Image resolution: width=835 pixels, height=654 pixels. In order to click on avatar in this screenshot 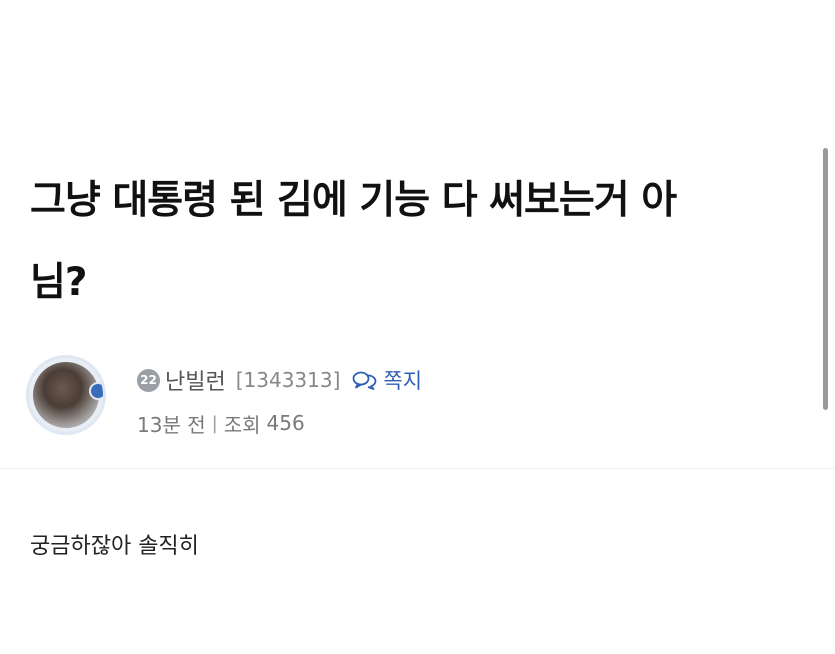, I will do `click(66, 395)`.